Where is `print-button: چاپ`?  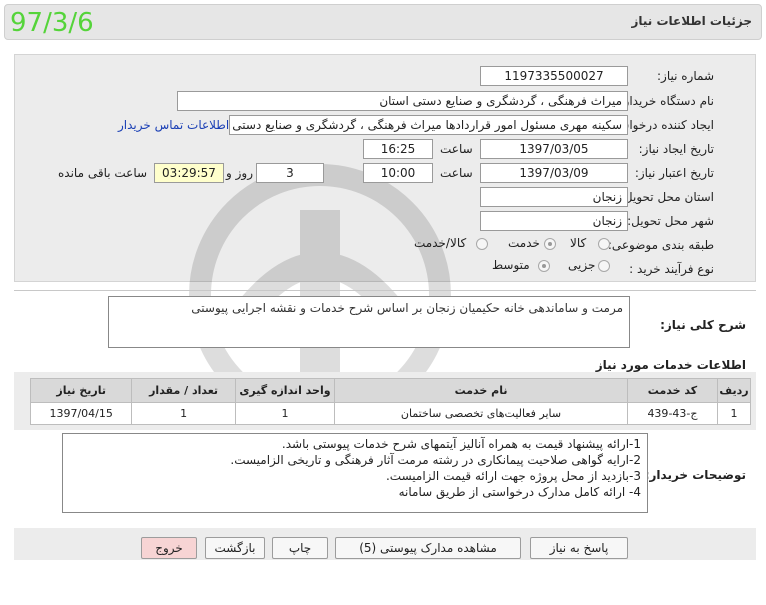
print-button: چاپ is located at coordinates (300, 548).